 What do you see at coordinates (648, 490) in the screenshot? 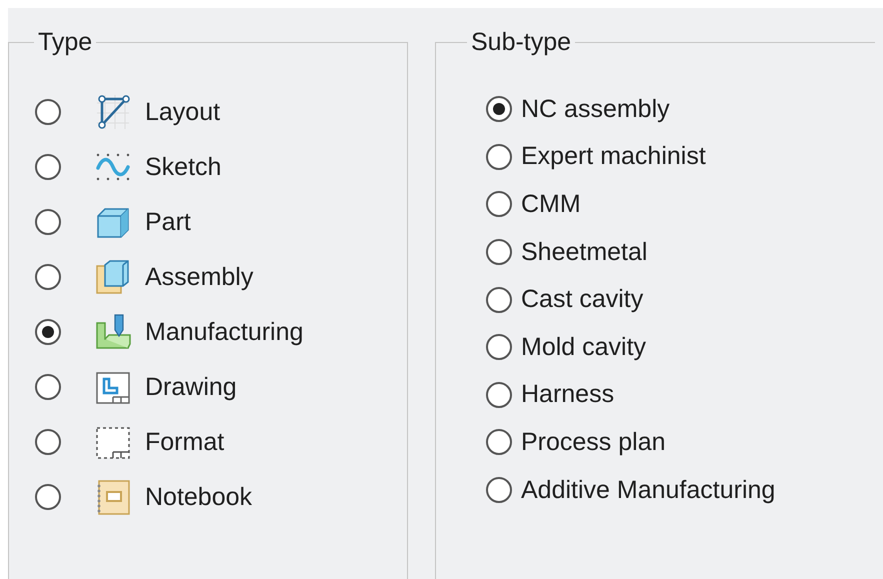
I see `option-label: Additive Manufacturing` at bounding box center [648, 490].